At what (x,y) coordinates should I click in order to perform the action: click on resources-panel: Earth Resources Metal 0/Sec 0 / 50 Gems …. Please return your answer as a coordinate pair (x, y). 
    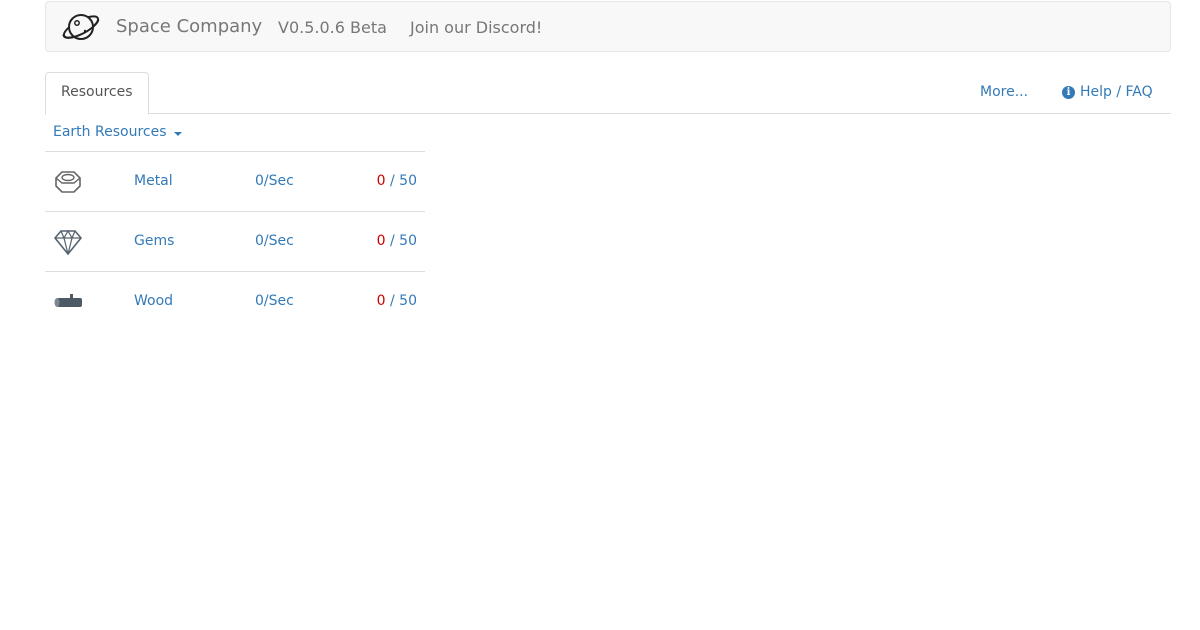
    Looking at the image, I should click on (235, 223).